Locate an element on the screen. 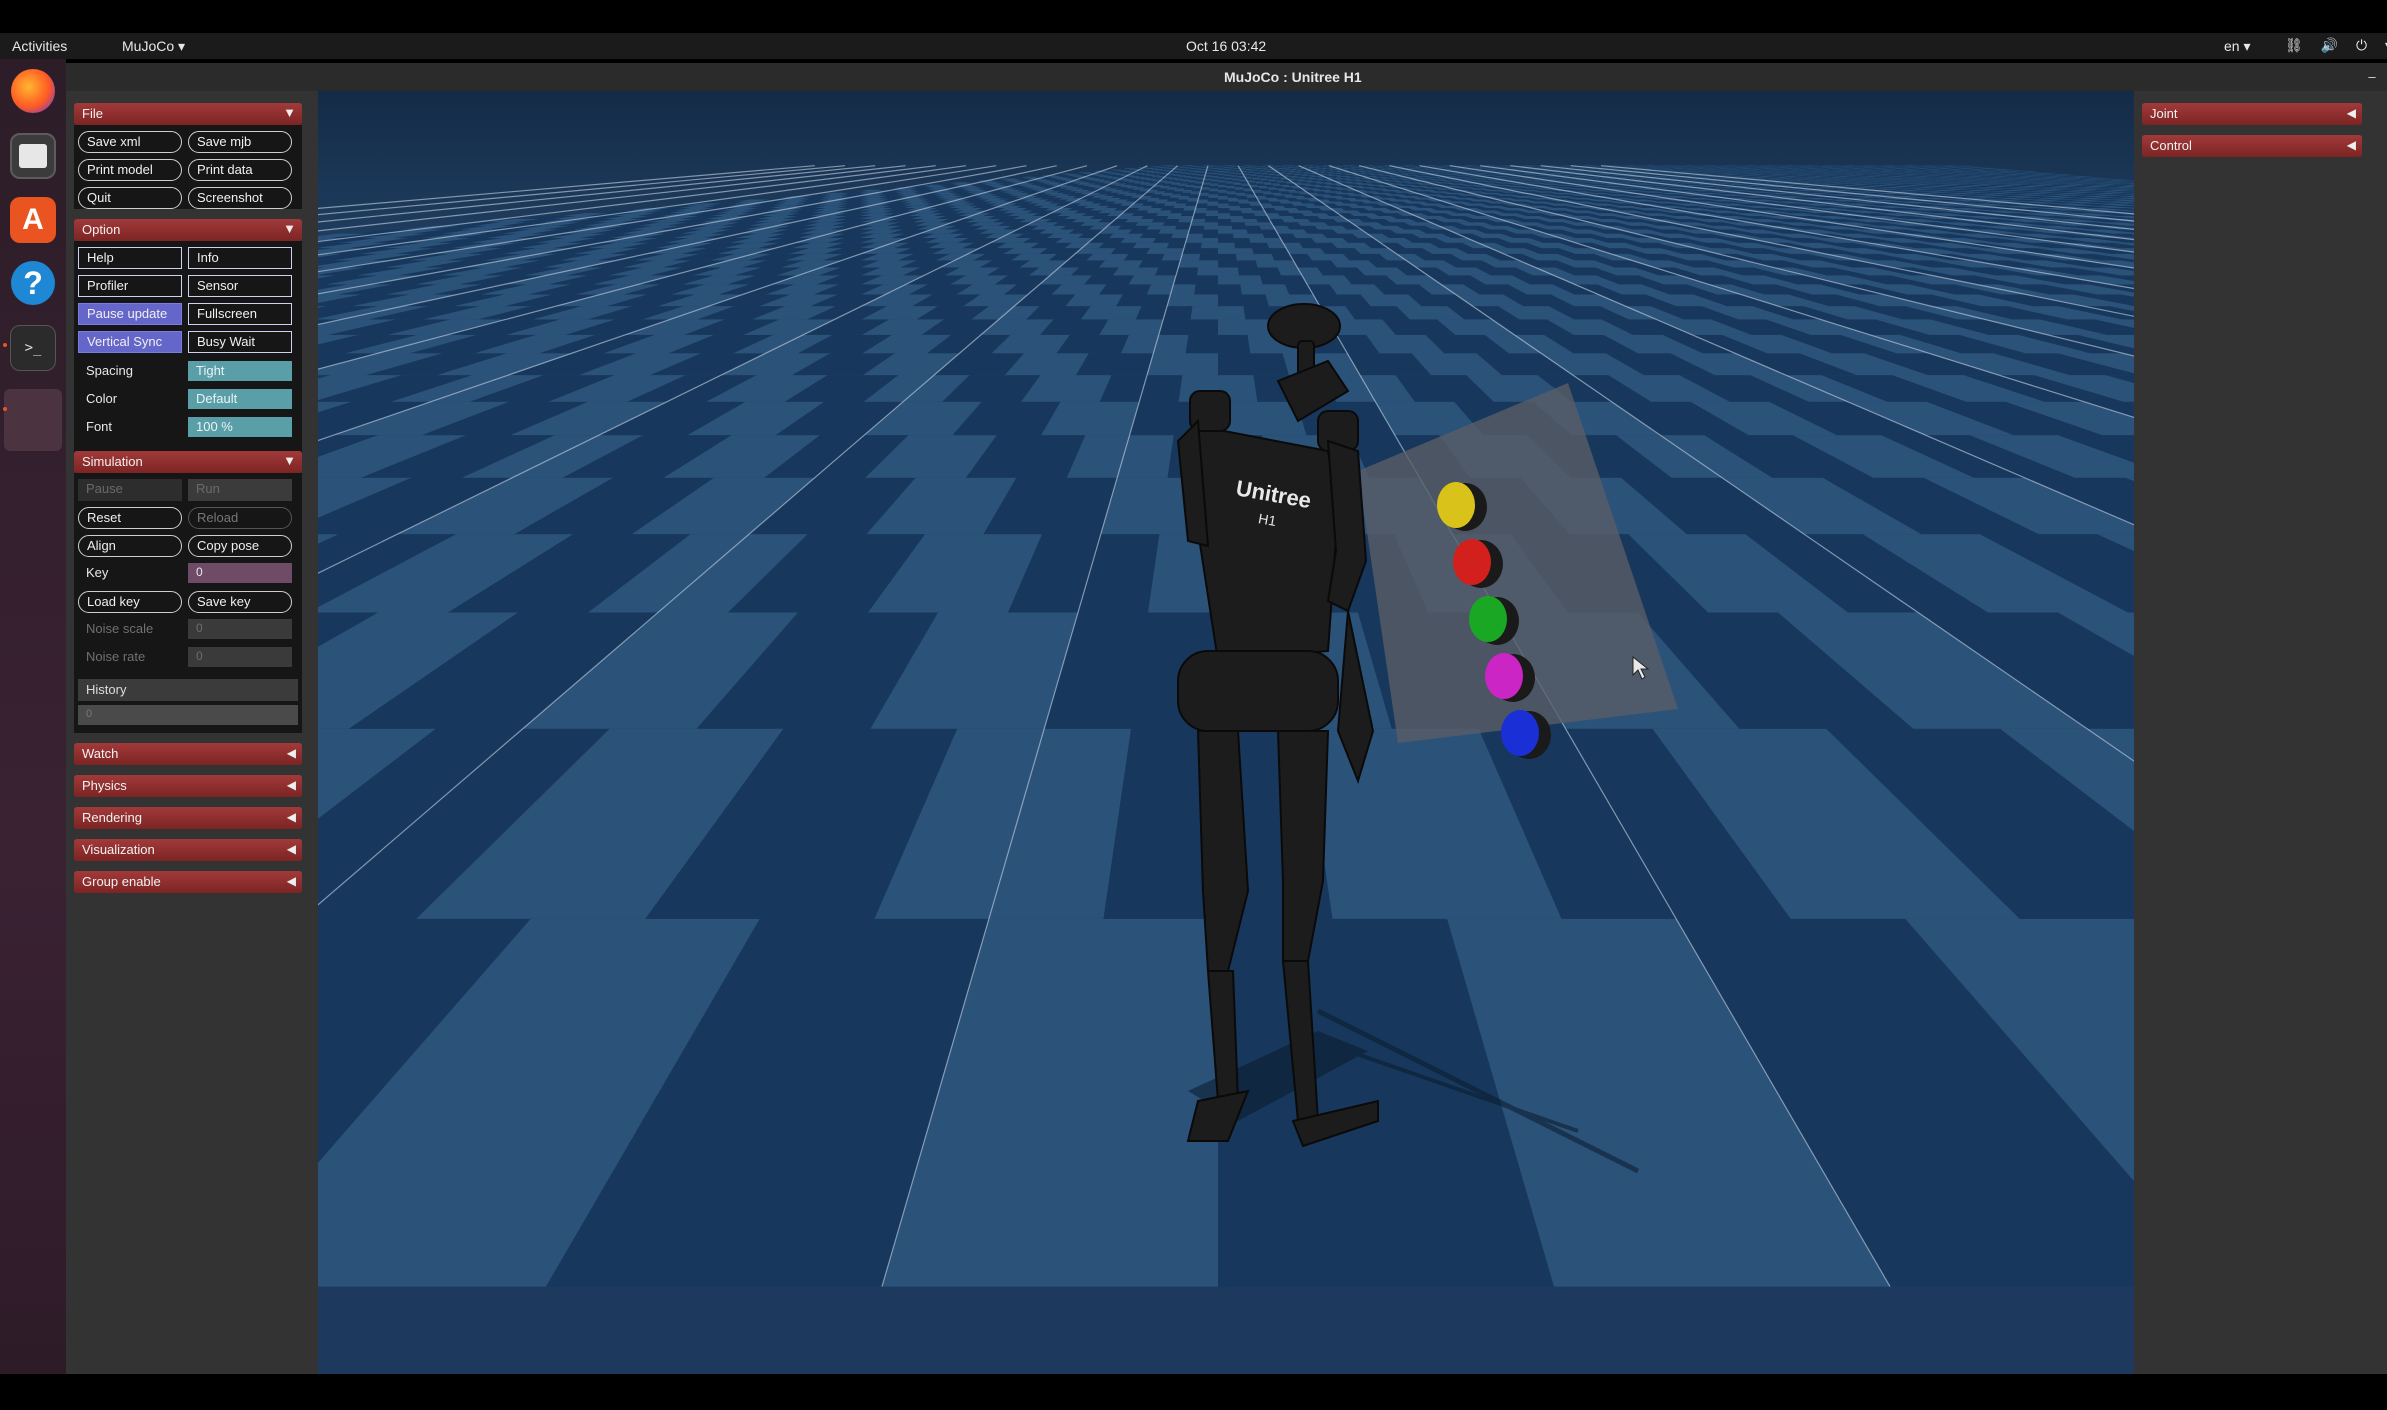 The height and width of the screenshot is (1410, 2387). control-section-header: Control ◀ is located at coordinates (2252, 146).